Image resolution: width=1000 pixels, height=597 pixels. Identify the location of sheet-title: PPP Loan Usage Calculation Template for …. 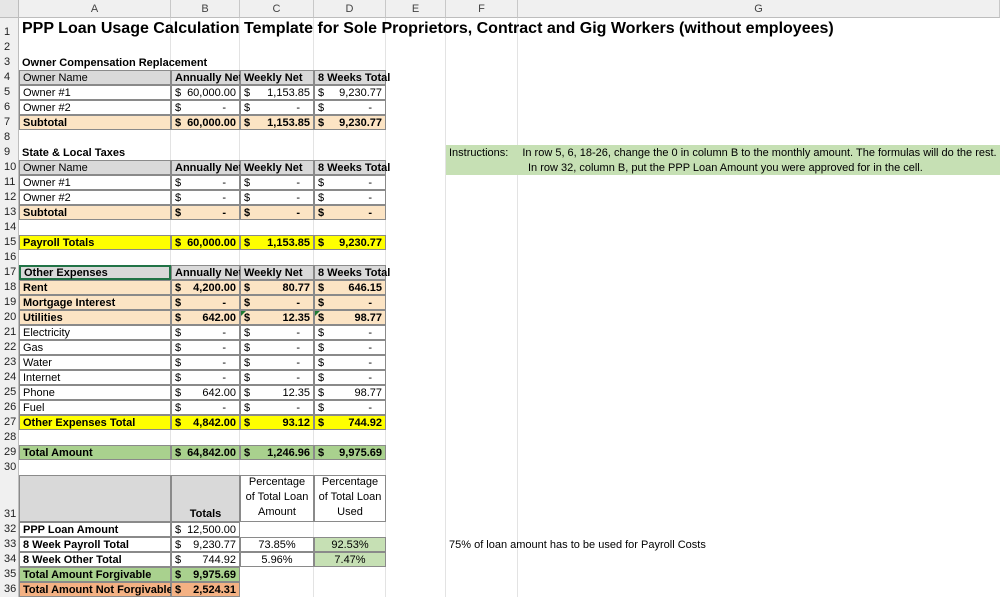
(428, 29).